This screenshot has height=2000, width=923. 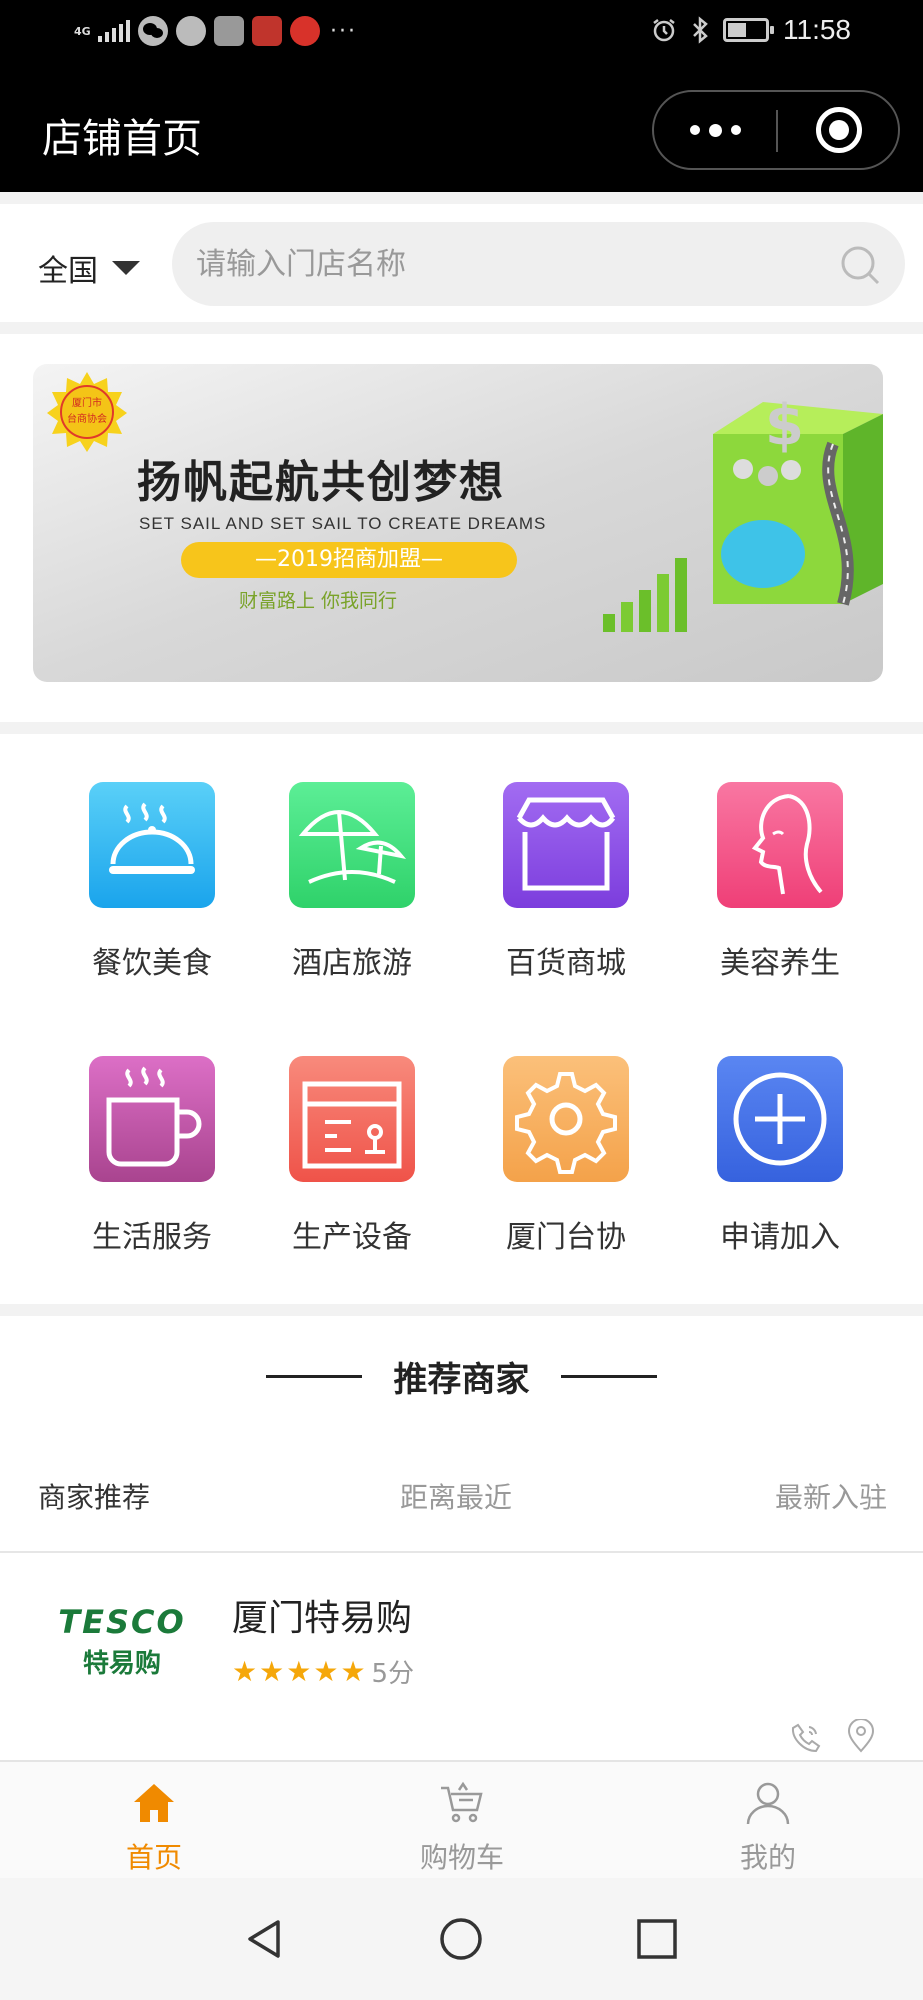 I want to click on section-header: 推荐商家, so click(x=461, y=1376).